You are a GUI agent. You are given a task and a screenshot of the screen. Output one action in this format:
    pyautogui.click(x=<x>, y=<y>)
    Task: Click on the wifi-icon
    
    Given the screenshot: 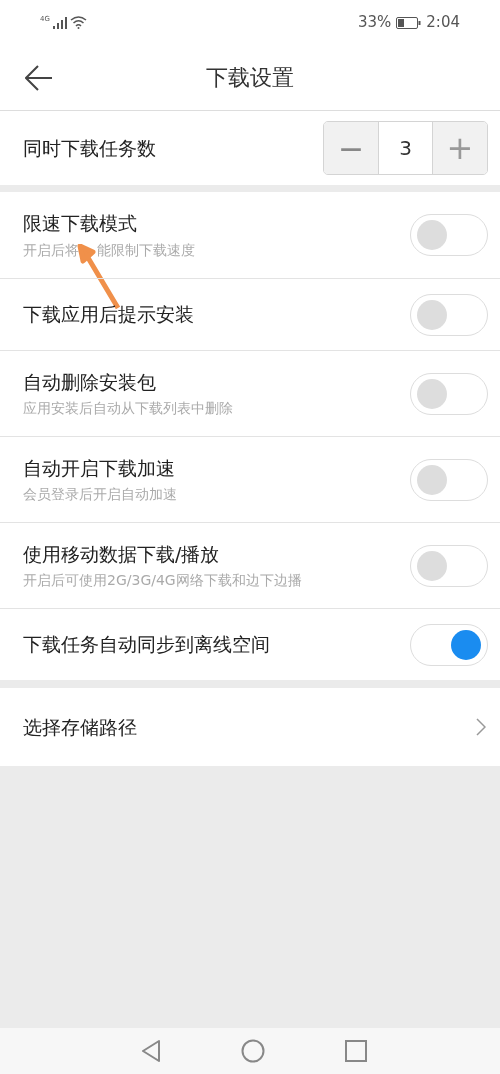 What is the action you would take?
    pyautogui.click(x=78, y=22)
    